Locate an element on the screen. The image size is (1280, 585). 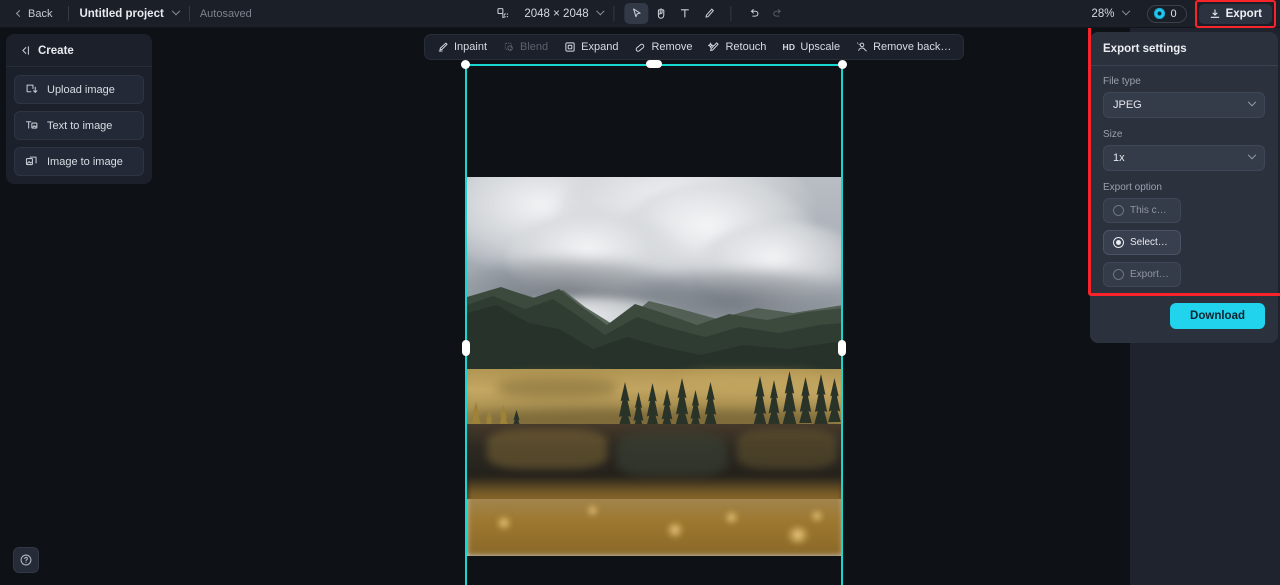
text-to-image-icon is located at coordinates (31, 125).